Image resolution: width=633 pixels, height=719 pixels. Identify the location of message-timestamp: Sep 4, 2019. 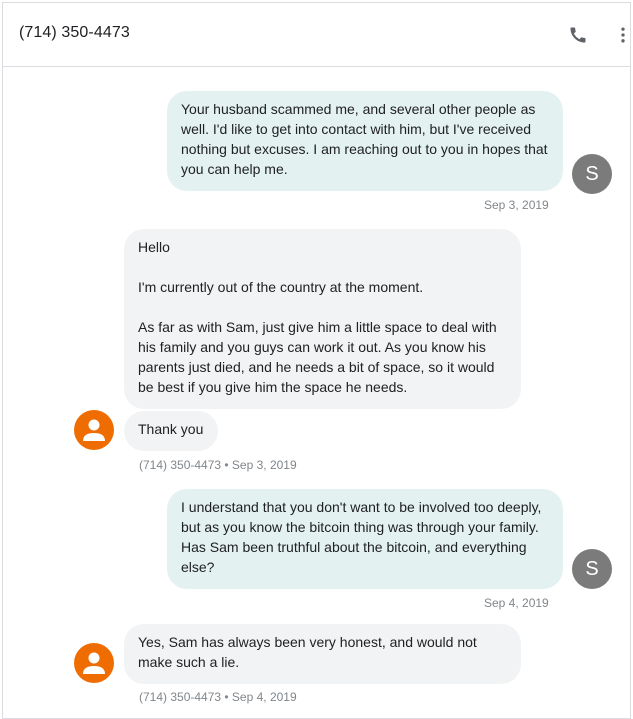
(516, 603).